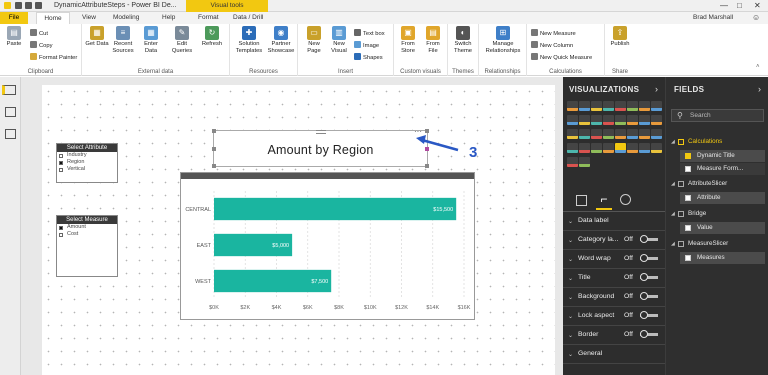 The width and height of the screenshot is (768, 375). What do you see at coordinates (697, 213) in the screenshot?
I see `table-name: Bridge` at bounding box center [697, 213].